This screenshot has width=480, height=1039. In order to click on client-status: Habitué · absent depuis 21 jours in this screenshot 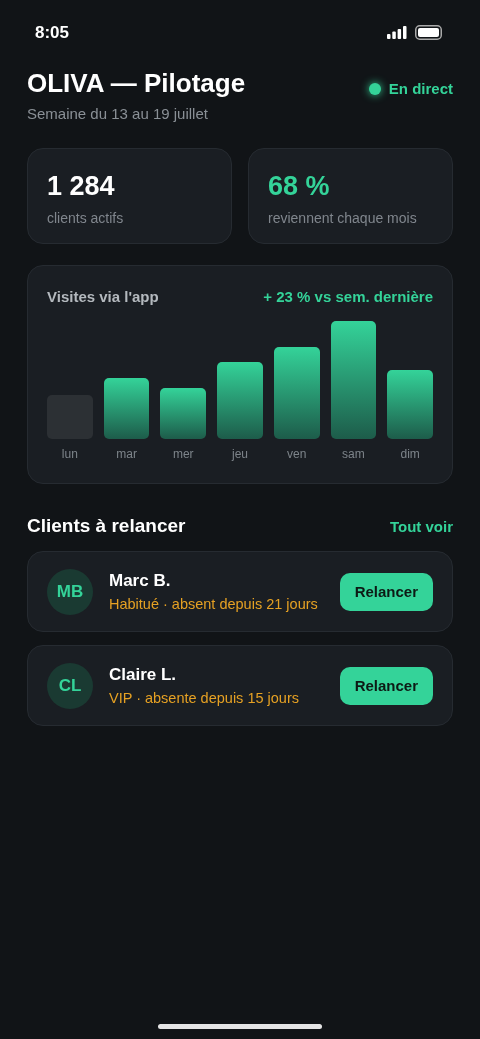, I will do `click(214, 604)`.